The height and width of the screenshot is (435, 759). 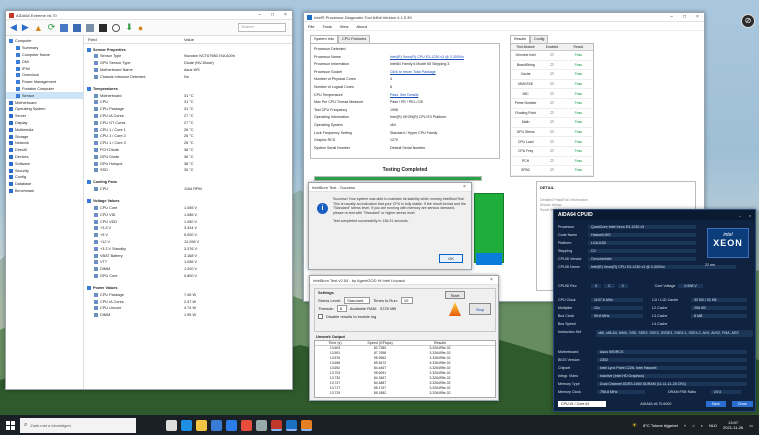 I want to click on sensor-row: CPU IA Cores 27 °C, so click(x=188, y=116).